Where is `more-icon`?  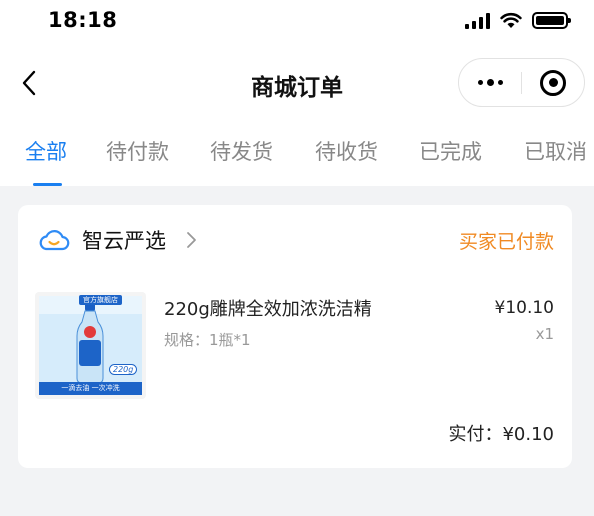
more-icon is located at coordinates (490, 82).